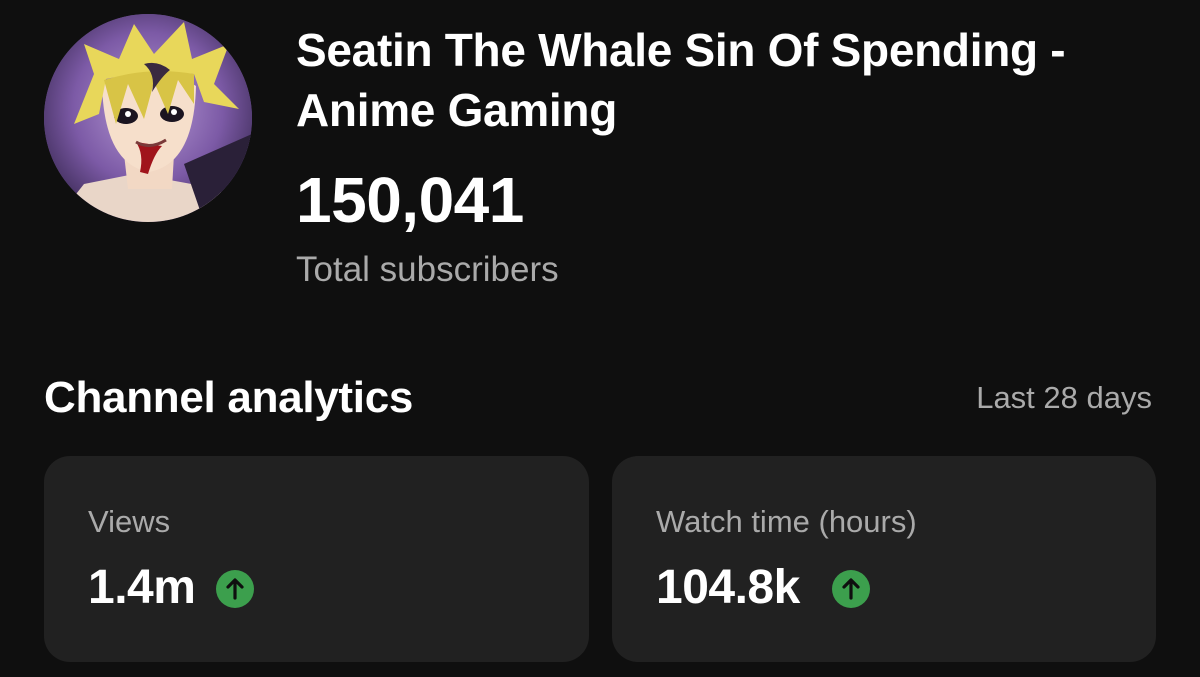 This screenshot has height=677, width=1200. What do you see at coordinates (142, 587) in the screenshot?
I see `views-value: 1.4m` at bounding box center [142, 587].